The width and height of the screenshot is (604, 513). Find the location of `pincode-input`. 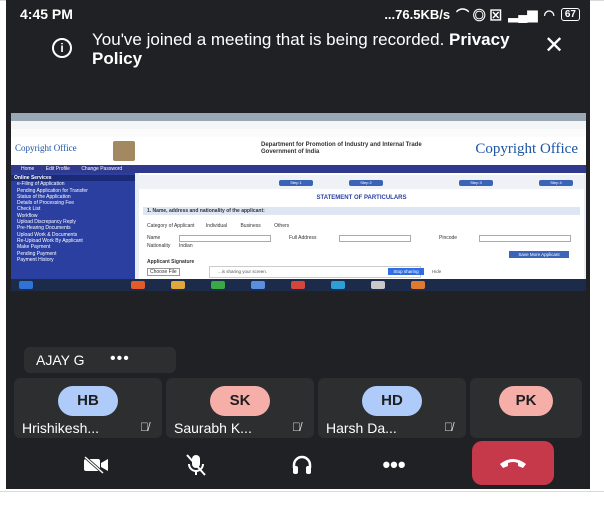

pincode-input is located at coordinates (525, 238).